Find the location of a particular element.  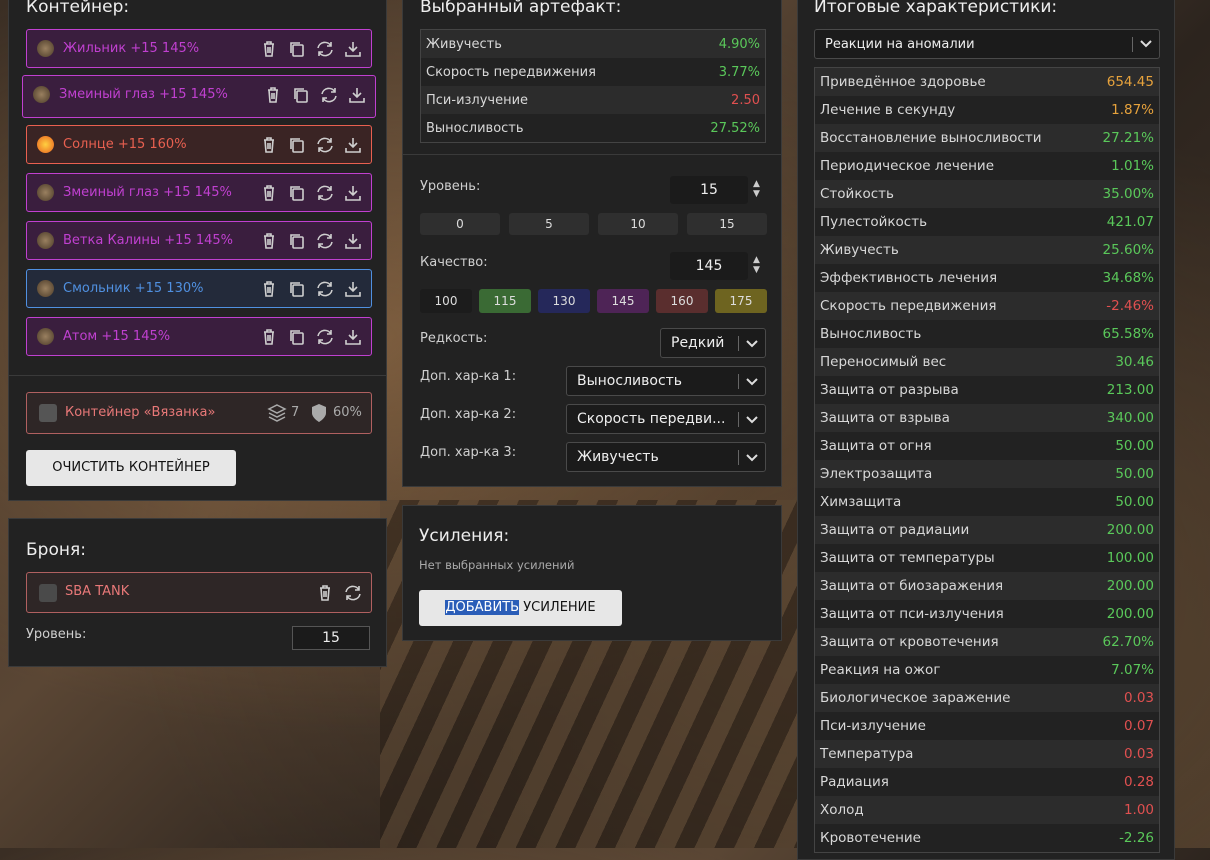

total-value: 7.07% is located at coordinates (1132, 670).